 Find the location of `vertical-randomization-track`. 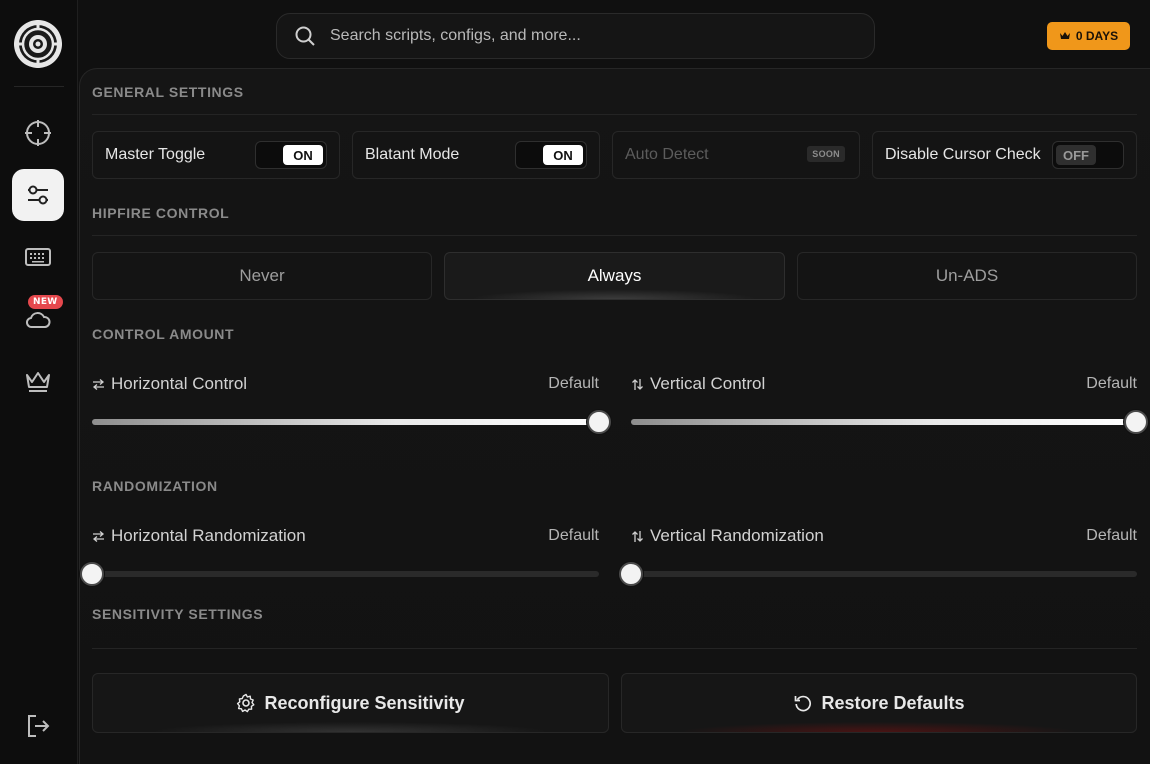

vertical-randomization-track is located at coordinates (884, 574).